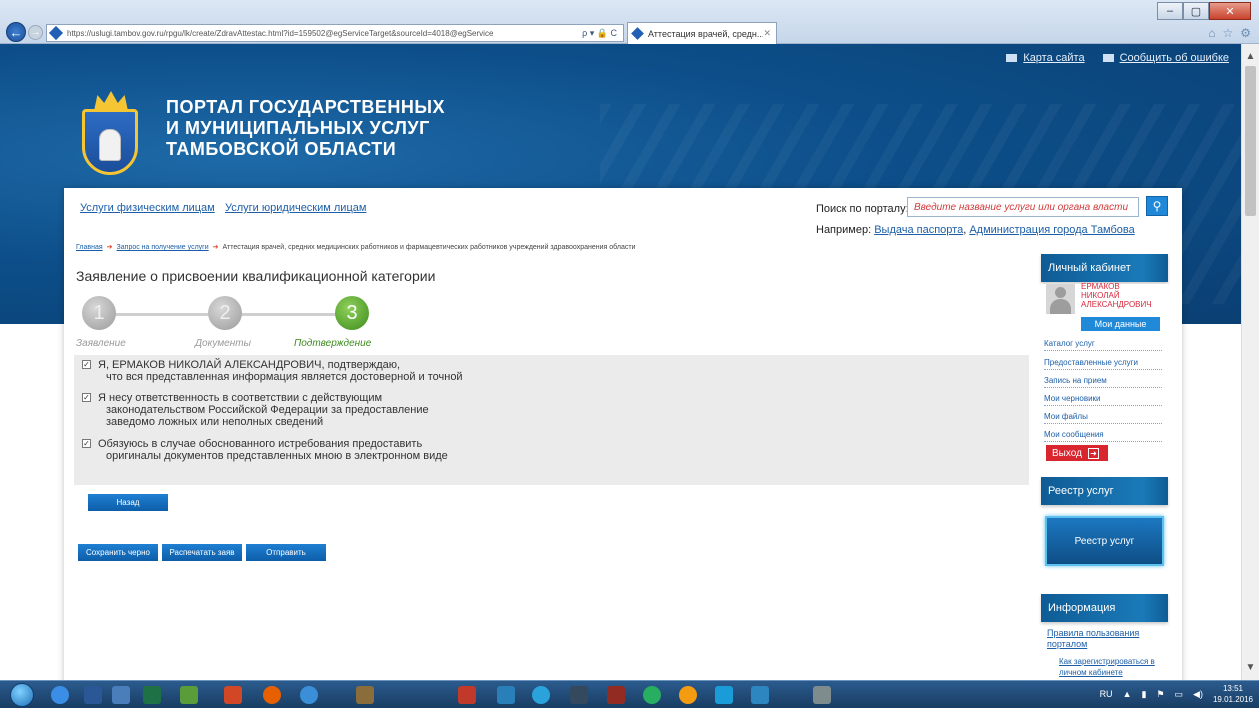 The width and height of the screenshot is (1259, 708). What do you see at coordinates (1103, 345) in the screenshot?
I see `sidebar-link-catalog: Каталог услуг` at bounding box center [1103, 345].